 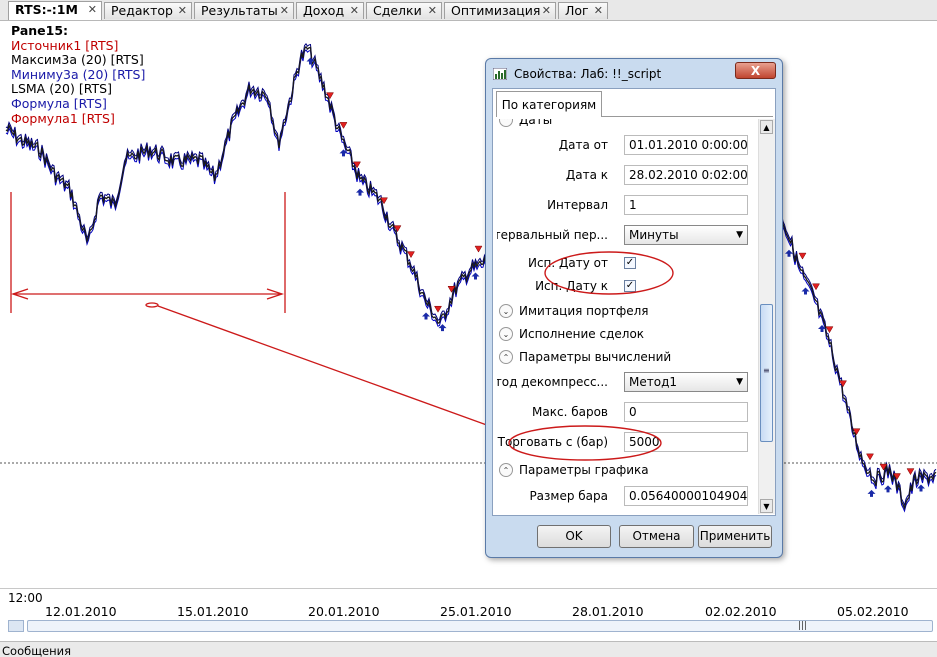 I want to click on tab-rts-chart: RTS:-:1M ✕, so click(x=55, y=10).